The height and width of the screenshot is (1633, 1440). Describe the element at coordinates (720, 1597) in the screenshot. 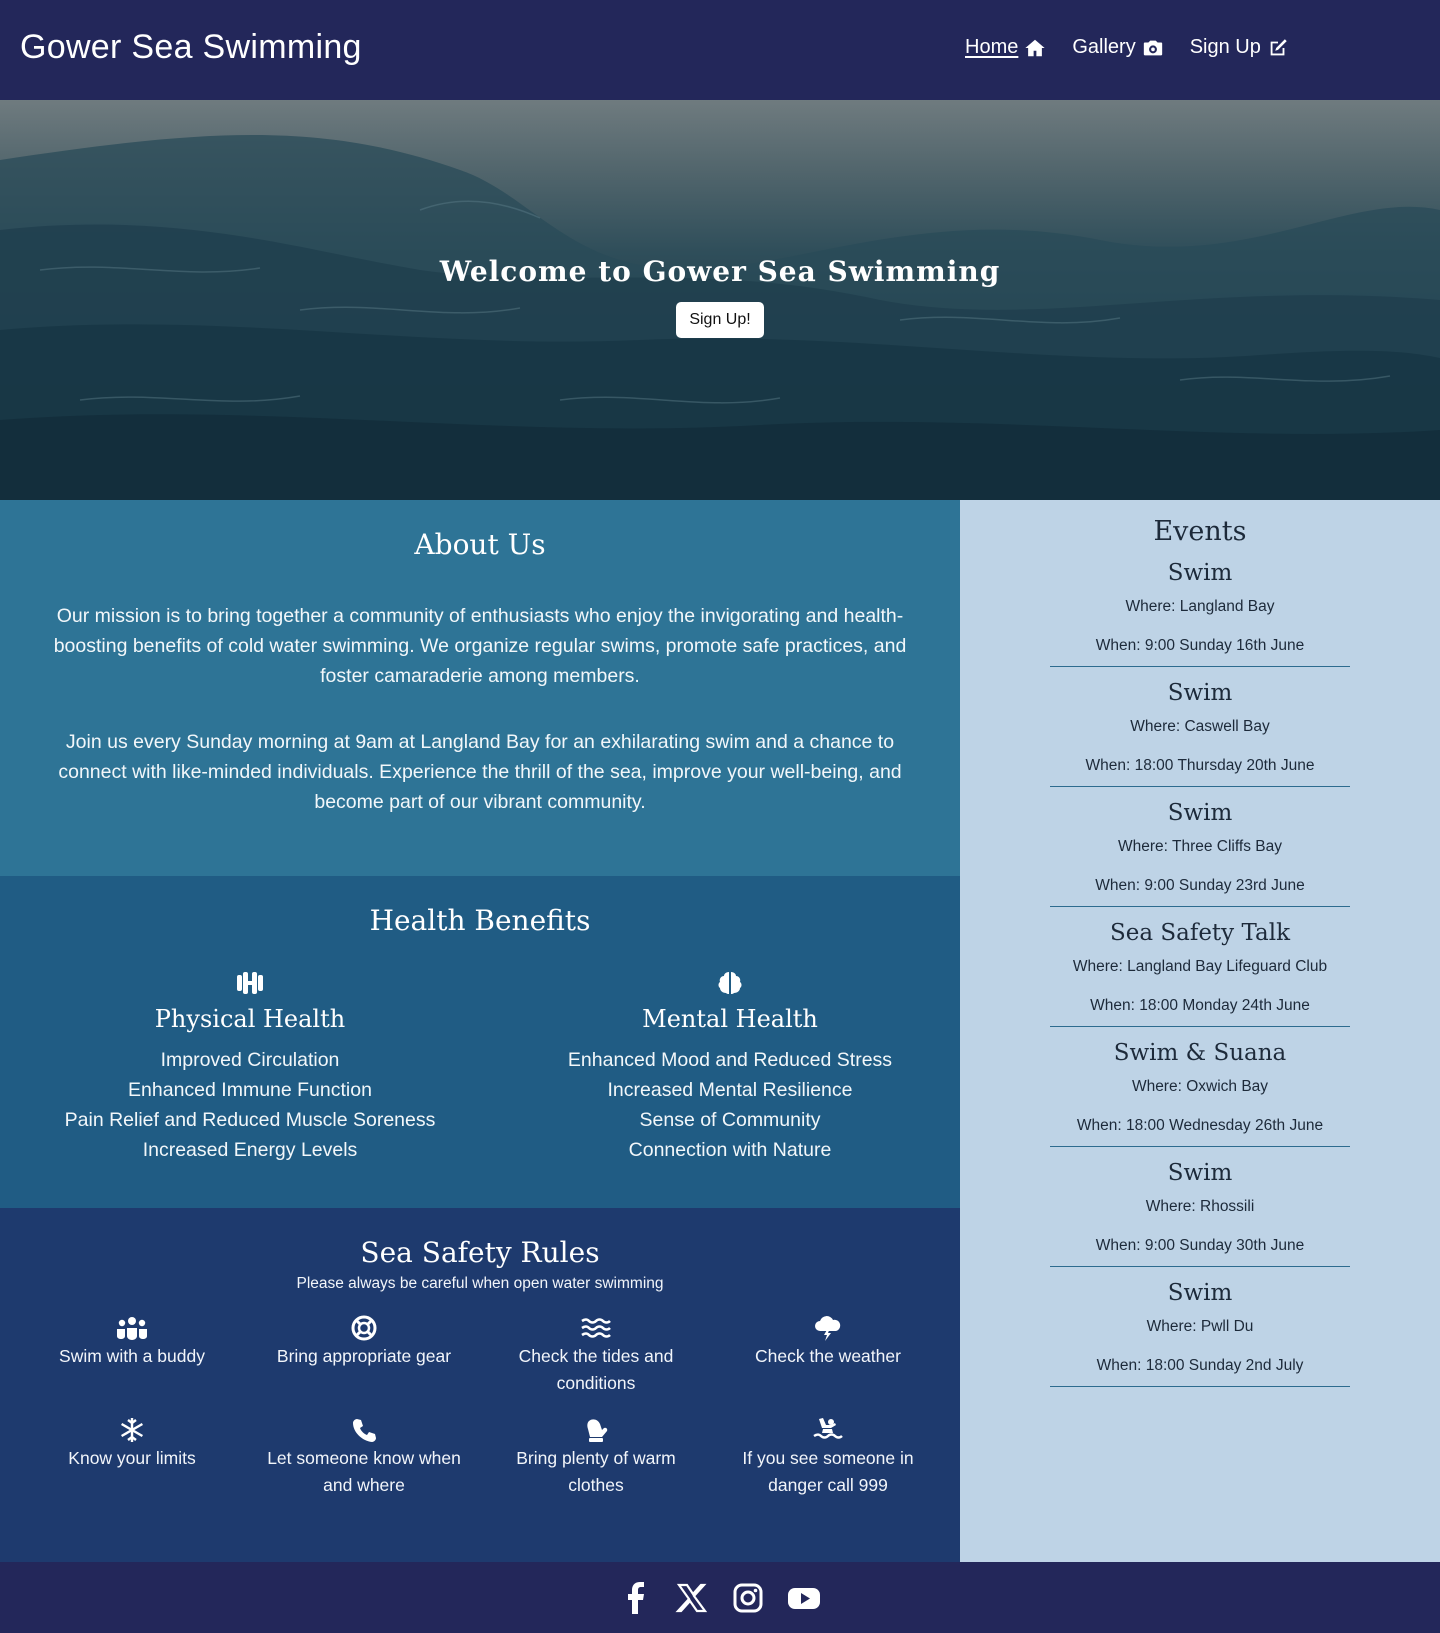

I see `site-footer` at that location.